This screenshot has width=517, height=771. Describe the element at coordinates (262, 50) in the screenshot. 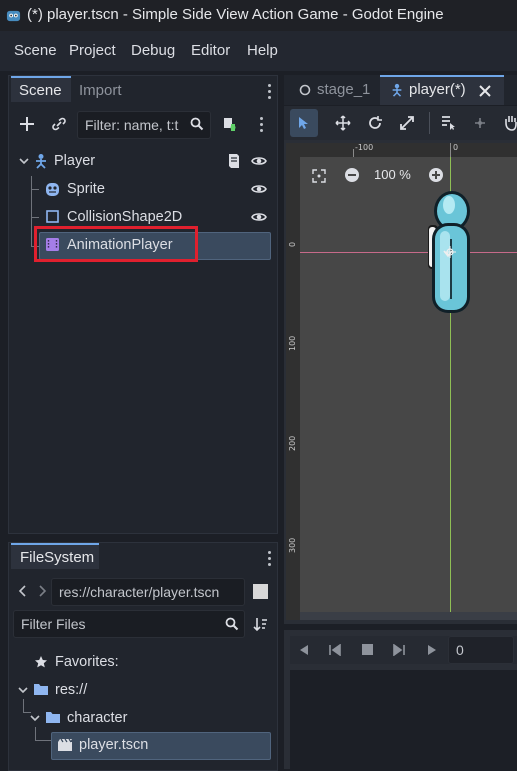

I see `menu-help: Help` at that location.